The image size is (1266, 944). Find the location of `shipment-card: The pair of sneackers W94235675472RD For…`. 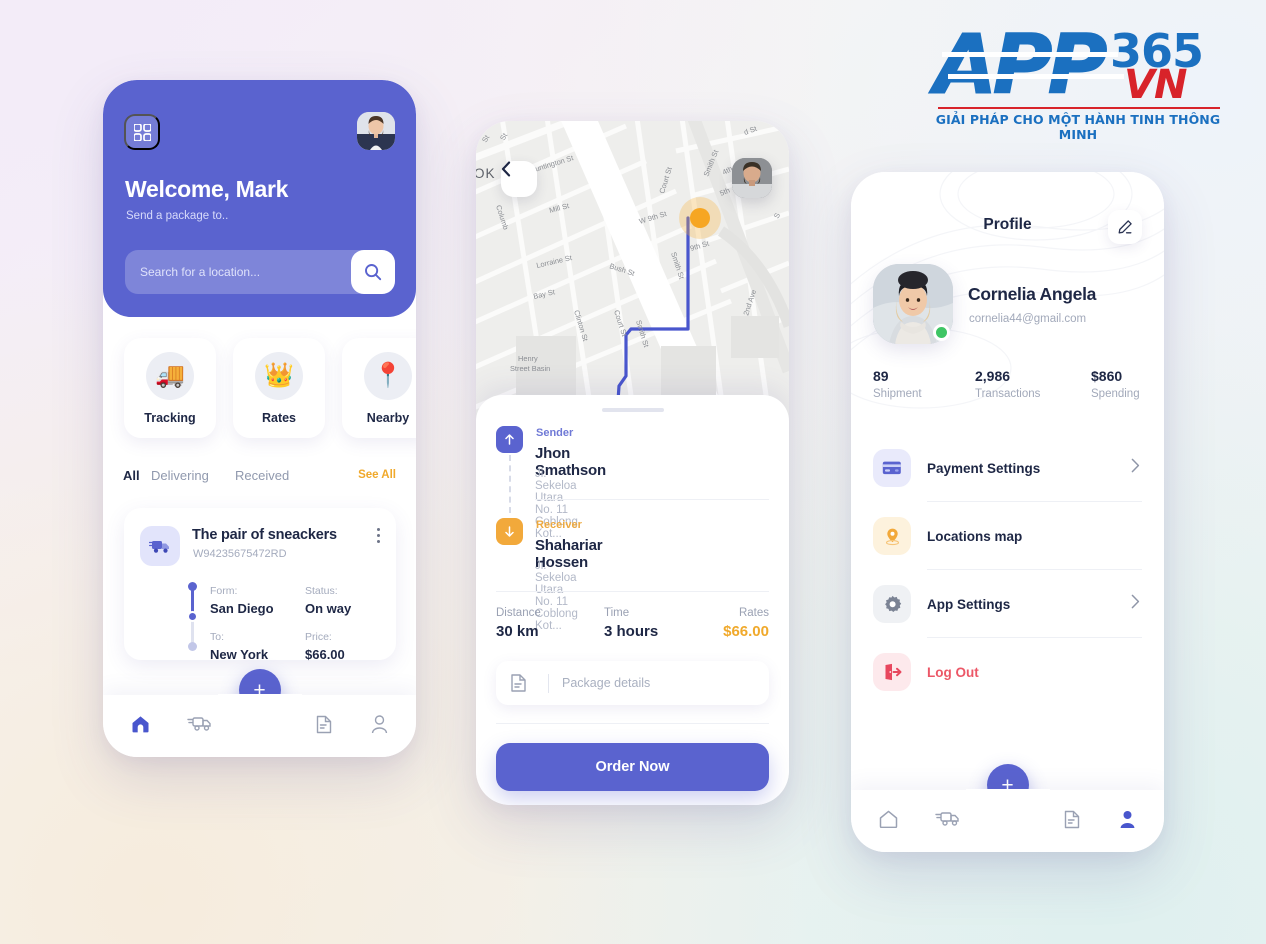

shipment-card: The pair of sneackers W94235675472RD For… is located at coordinates (260, 585).